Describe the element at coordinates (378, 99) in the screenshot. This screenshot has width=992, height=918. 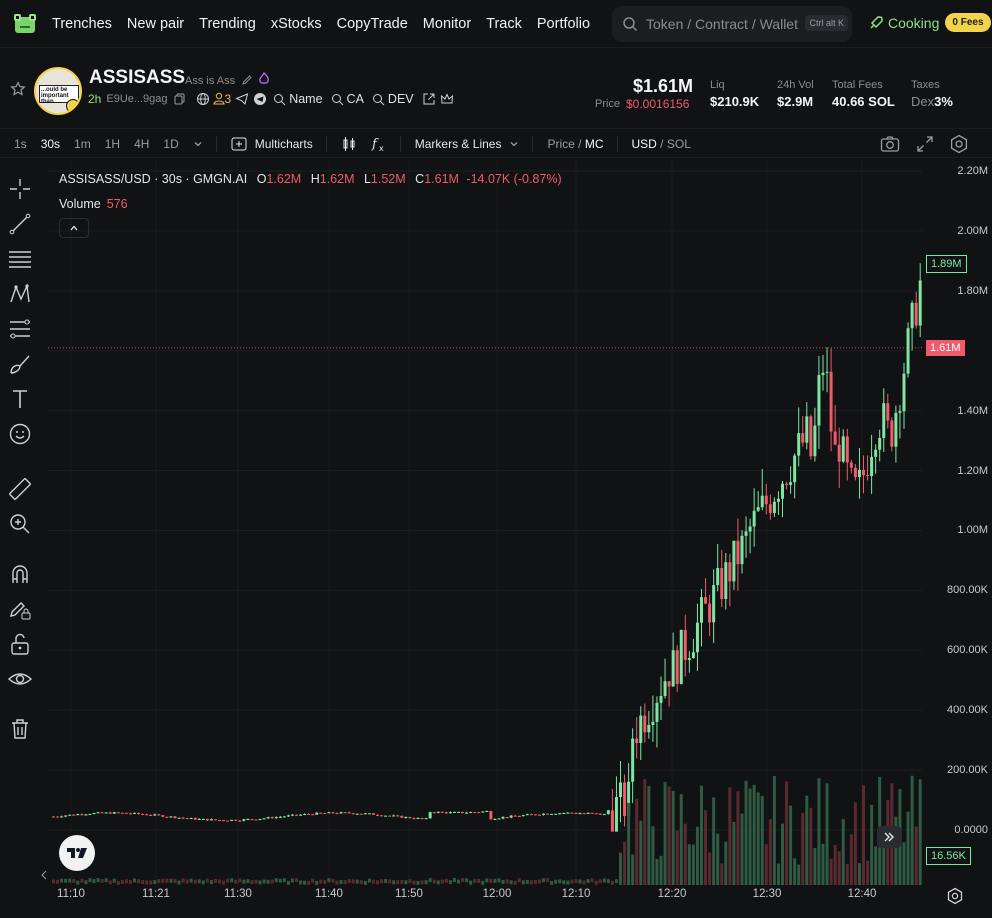
I see `dev-search-icon` at that location.